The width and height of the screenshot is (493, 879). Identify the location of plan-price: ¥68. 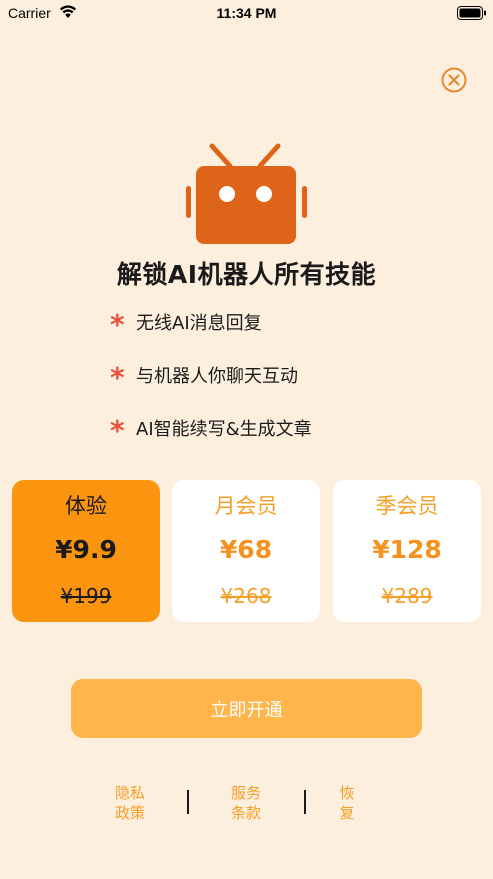
(246, 549).